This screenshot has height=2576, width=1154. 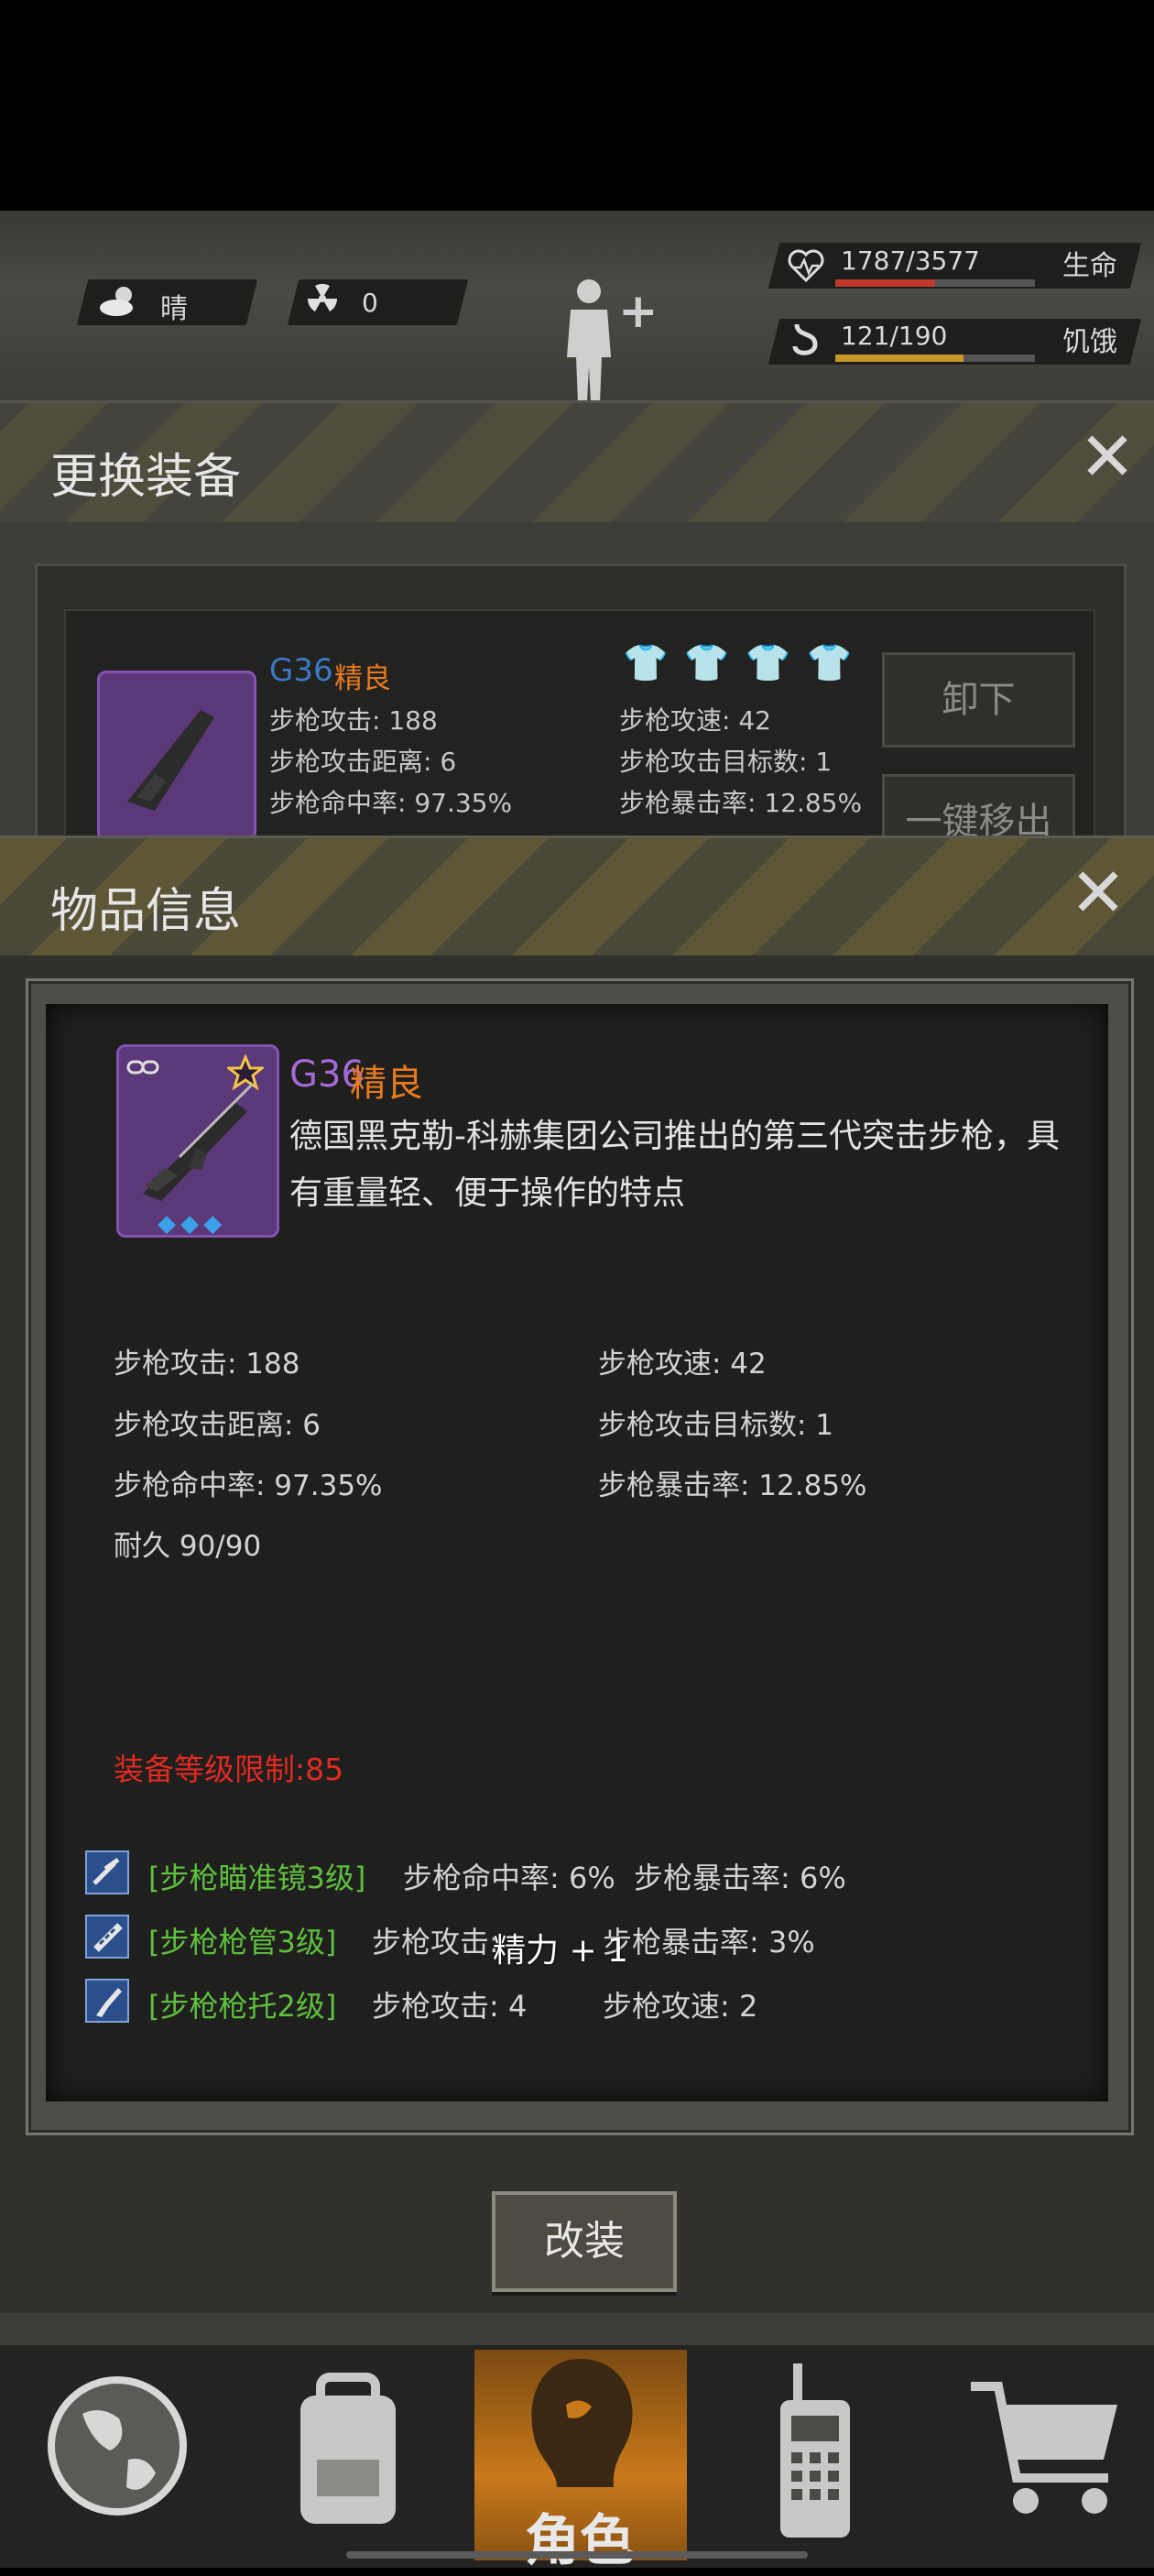 I want to click on equip-stat-range: 步枪攻击距离: 6, so click(x=363, y=762).